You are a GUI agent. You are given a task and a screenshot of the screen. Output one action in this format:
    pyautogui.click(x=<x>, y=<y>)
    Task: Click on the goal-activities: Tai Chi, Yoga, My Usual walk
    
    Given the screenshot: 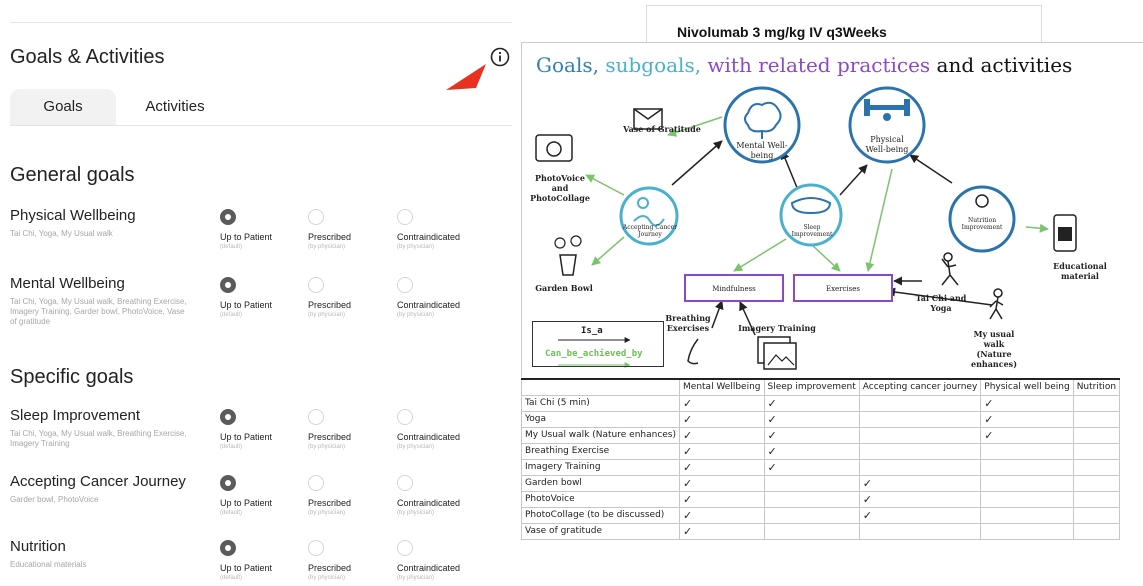 What is the action you would take?
    pyautogui.click(x=61, y=233)
    